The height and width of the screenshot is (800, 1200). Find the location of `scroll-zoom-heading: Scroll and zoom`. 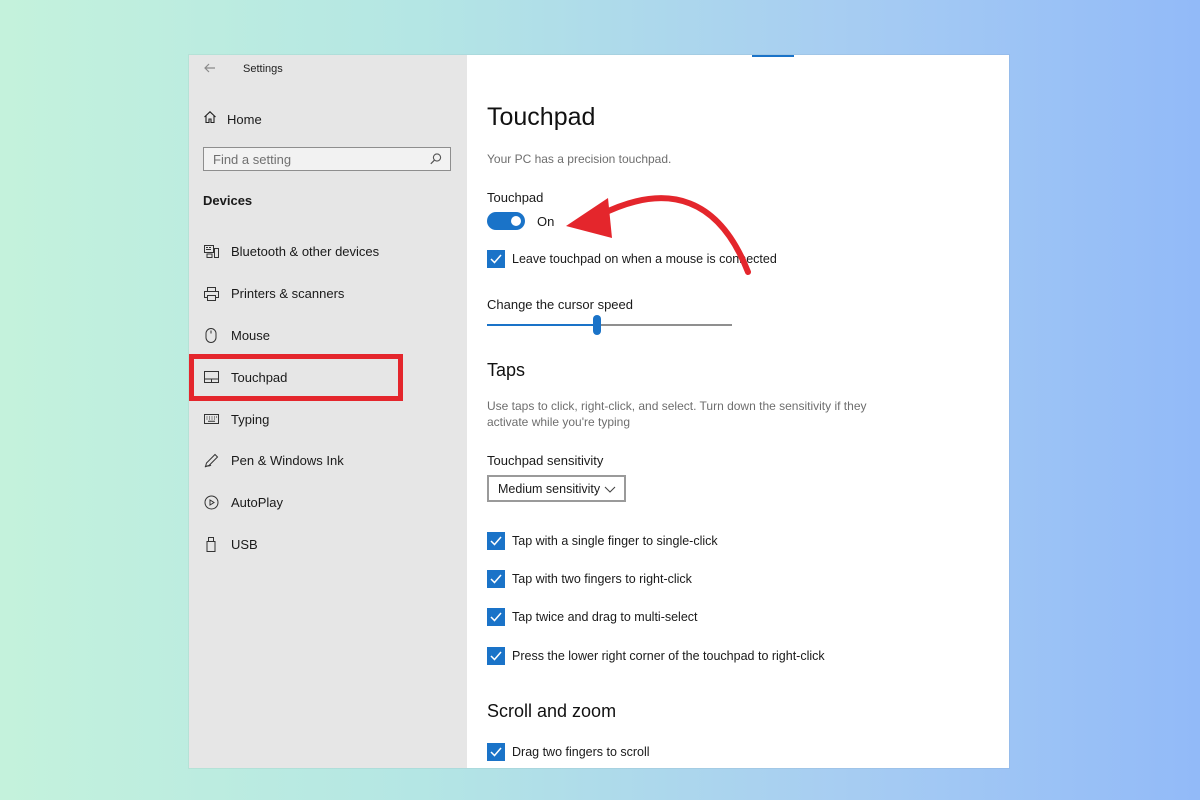

scroll-zoom-heading: Scroll and zoom is located at coordinates (552, 711).